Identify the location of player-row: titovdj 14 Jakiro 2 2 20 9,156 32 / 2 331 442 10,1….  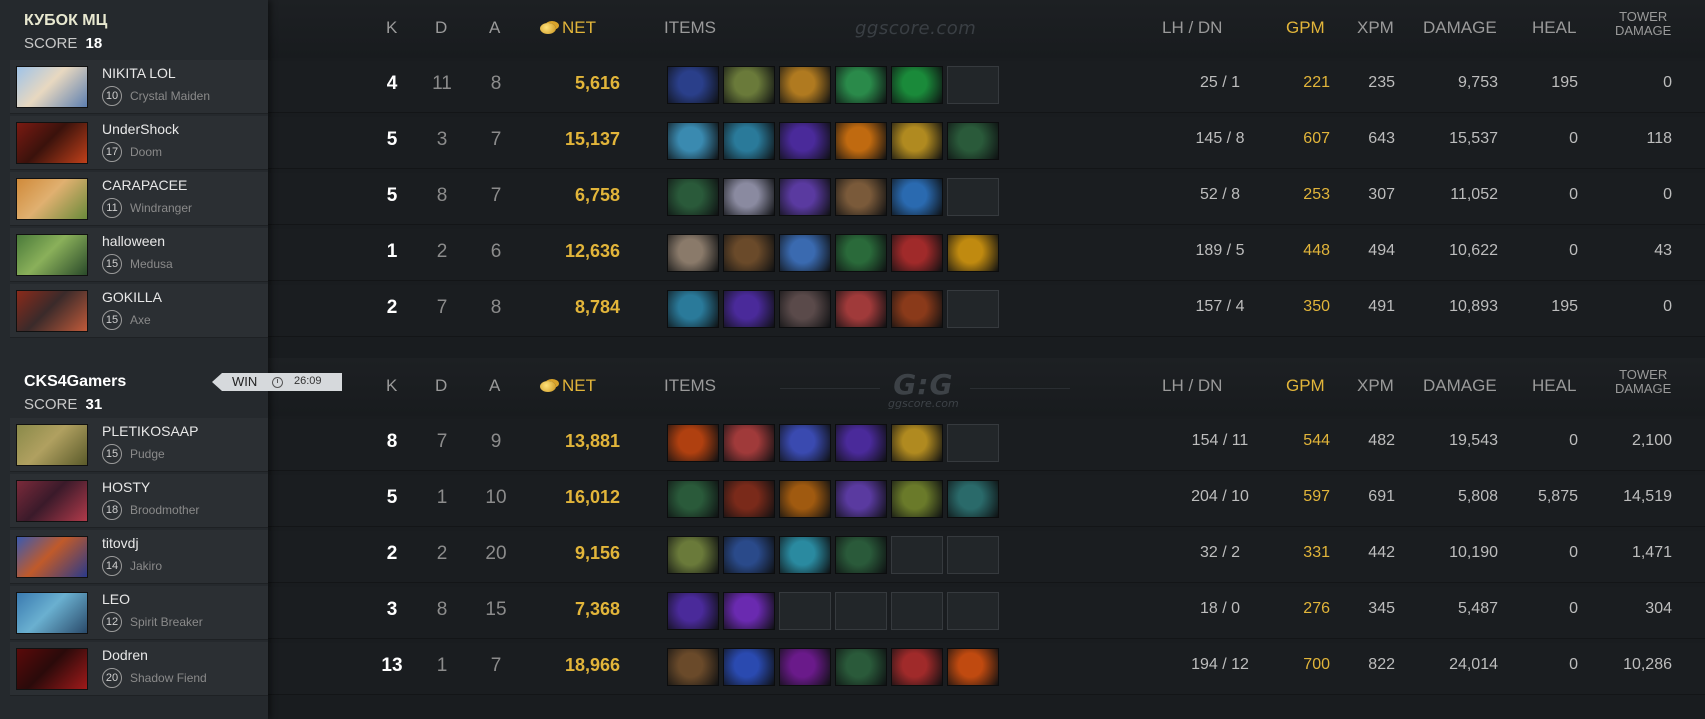
(852, 556).